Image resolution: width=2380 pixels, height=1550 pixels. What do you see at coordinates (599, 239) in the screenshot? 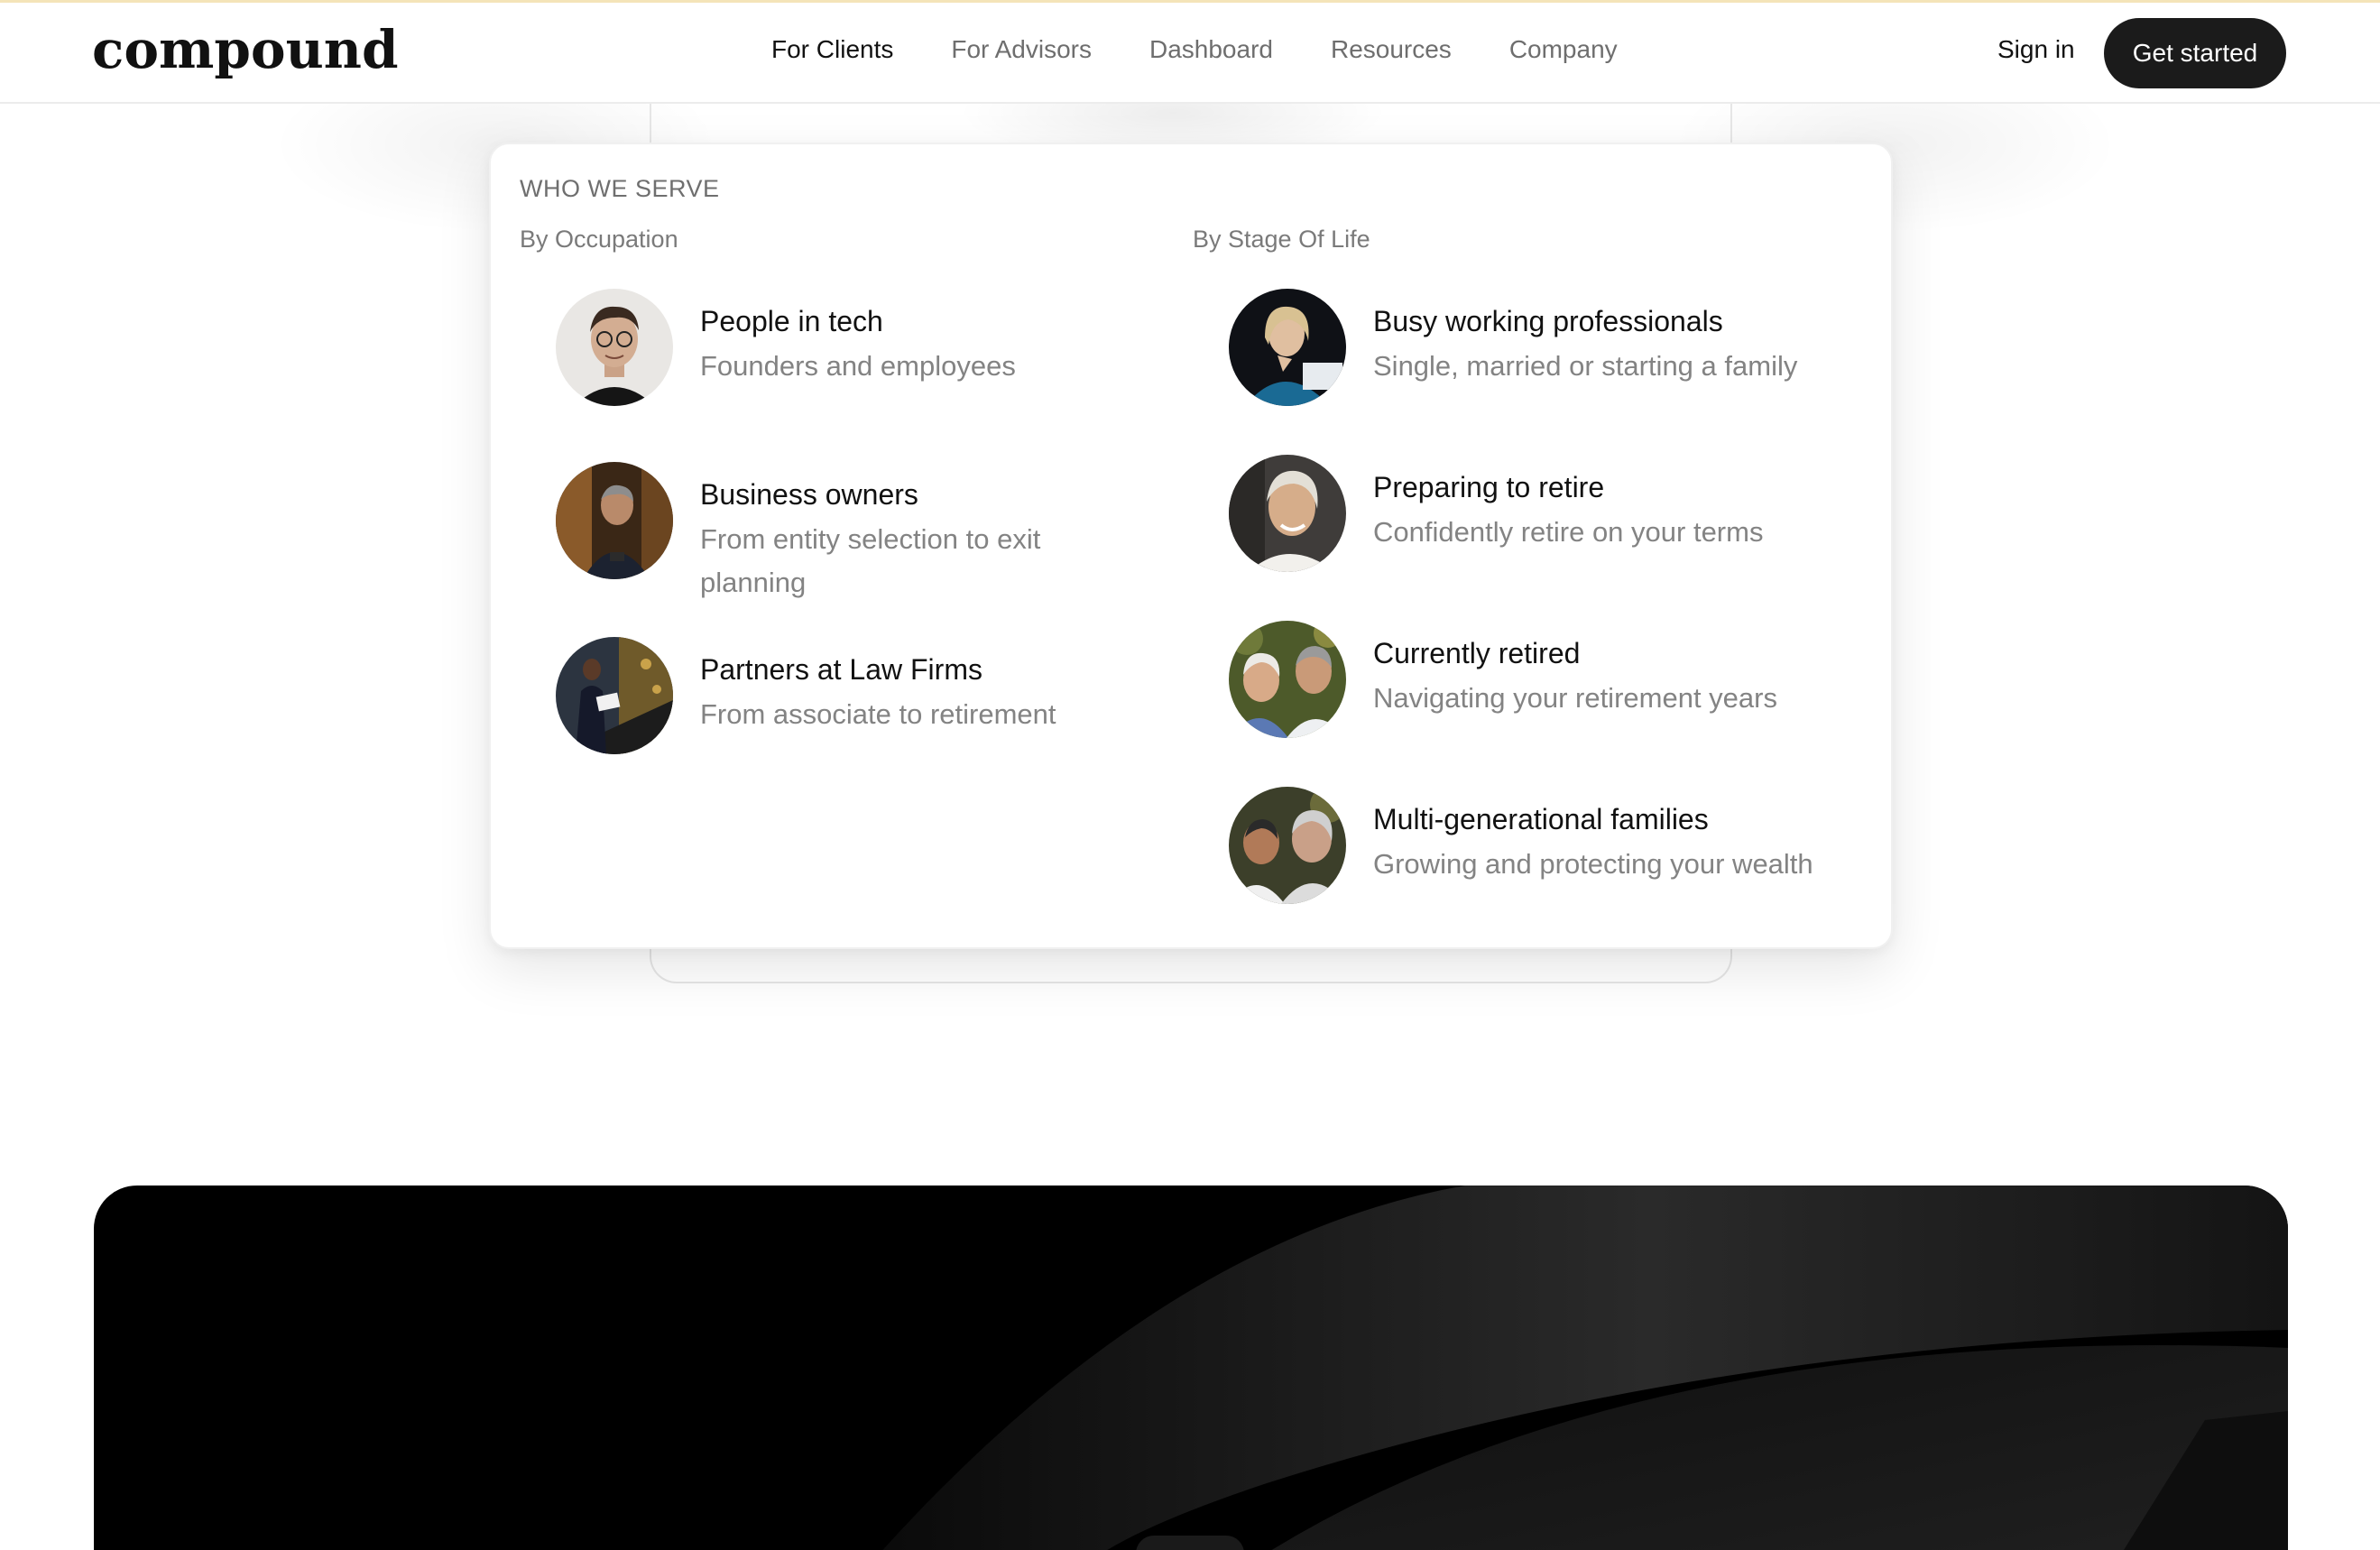
I see `column-title-occupation: By Occupation` at bounding box center [599, 239].